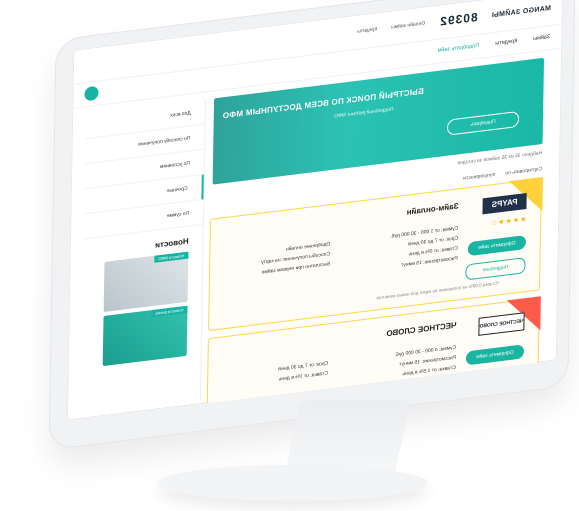 The height and width of the screenshot is (511, 579). What do you see at coordinates (458, 19) in the screenshot?
I see `phone-number: 80392` at bounding box center [458, 19].